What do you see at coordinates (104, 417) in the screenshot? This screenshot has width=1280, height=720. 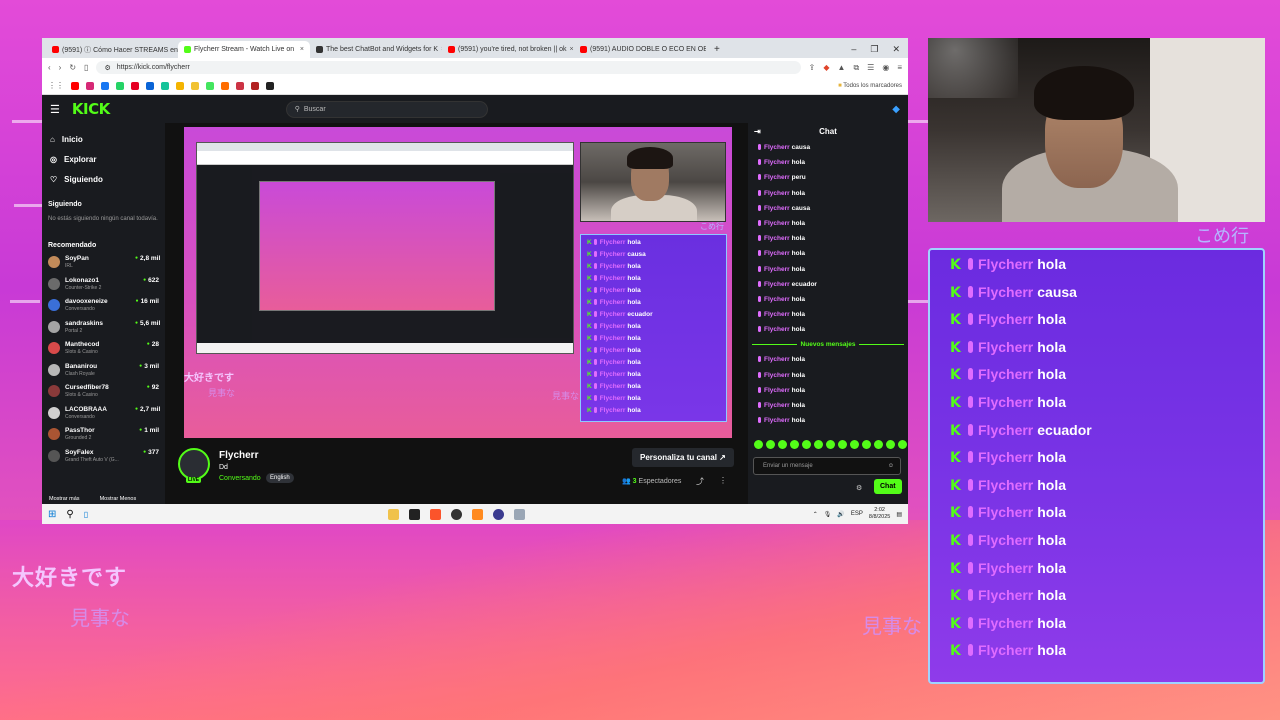 I see `recommended-channel: LACOBRAAAConversando 2,7 mil` at bounding box center [104, 417].